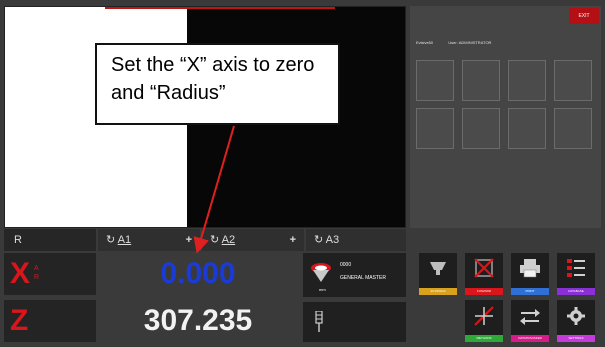  I want to click on axis-z-letter: Z, so click(19, 320).